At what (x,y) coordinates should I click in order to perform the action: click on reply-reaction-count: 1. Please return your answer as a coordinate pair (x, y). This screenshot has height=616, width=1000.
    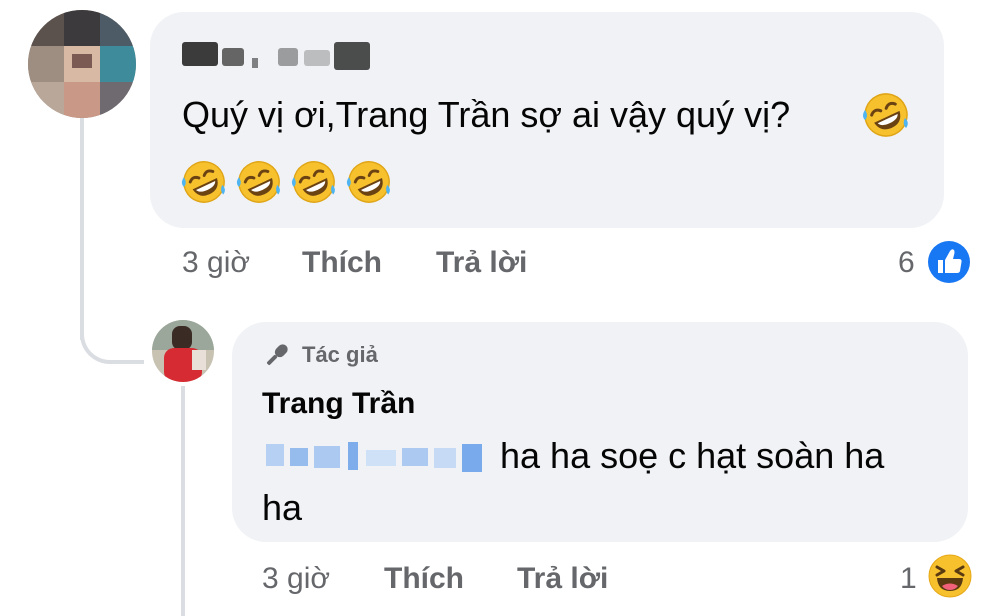
    Looking at the image, I should click on (908, 579).